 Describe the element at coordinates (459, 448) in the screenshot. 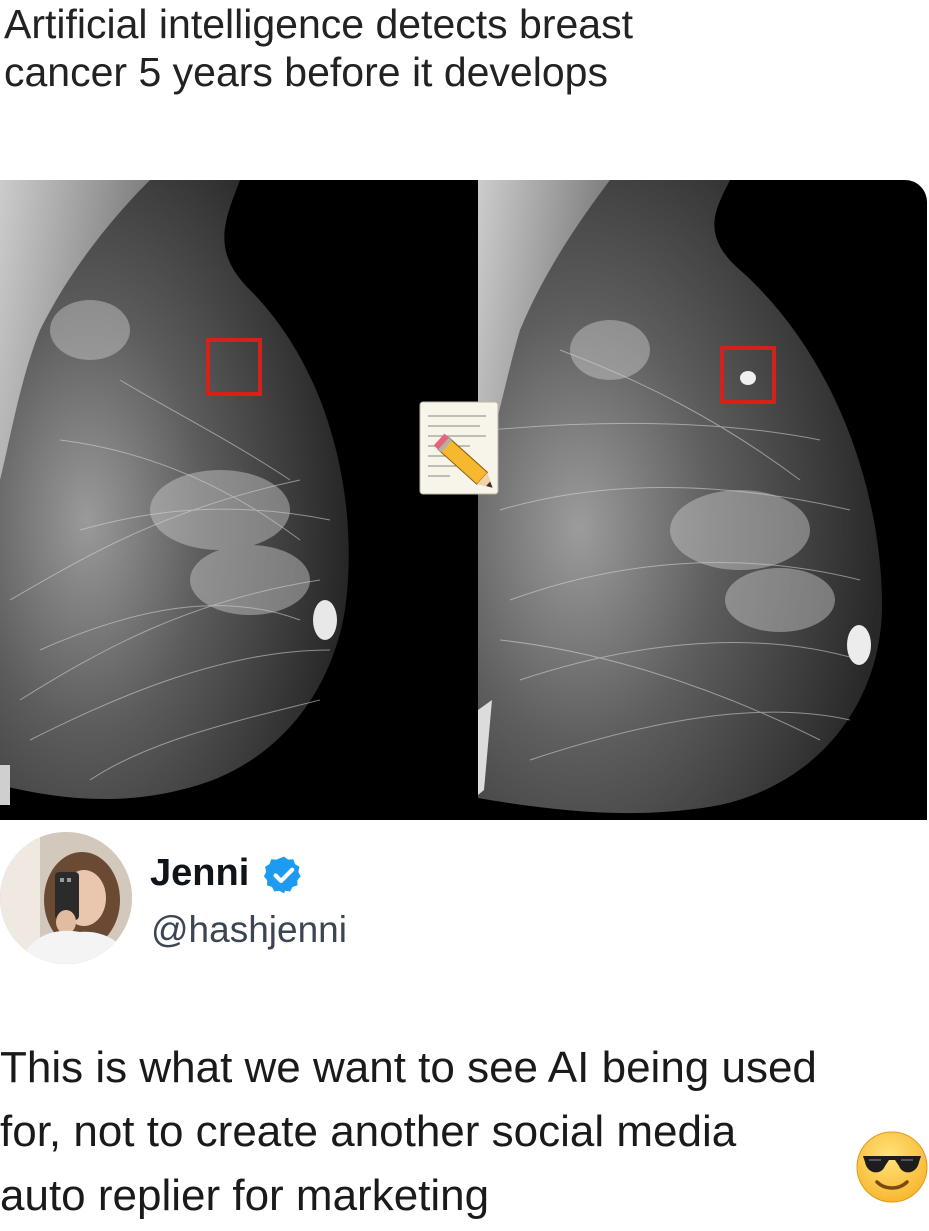

I see `memo-pencil-icon` at that location.